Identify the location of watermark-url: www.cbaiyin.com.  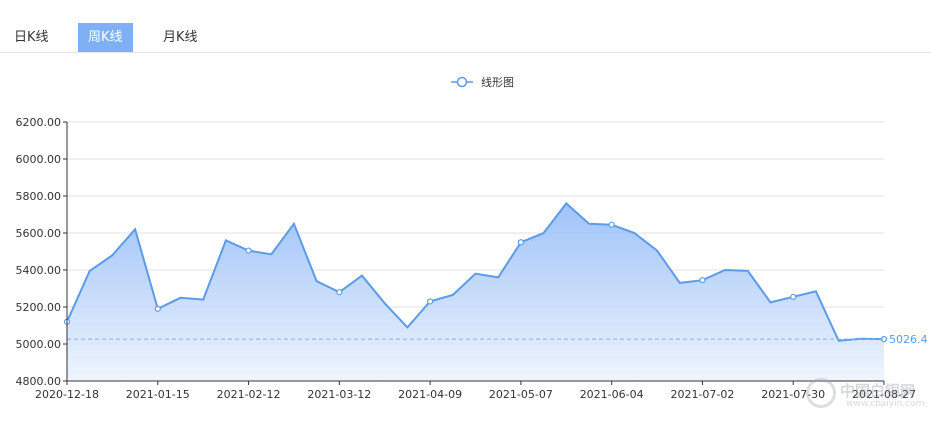
(885, 404).